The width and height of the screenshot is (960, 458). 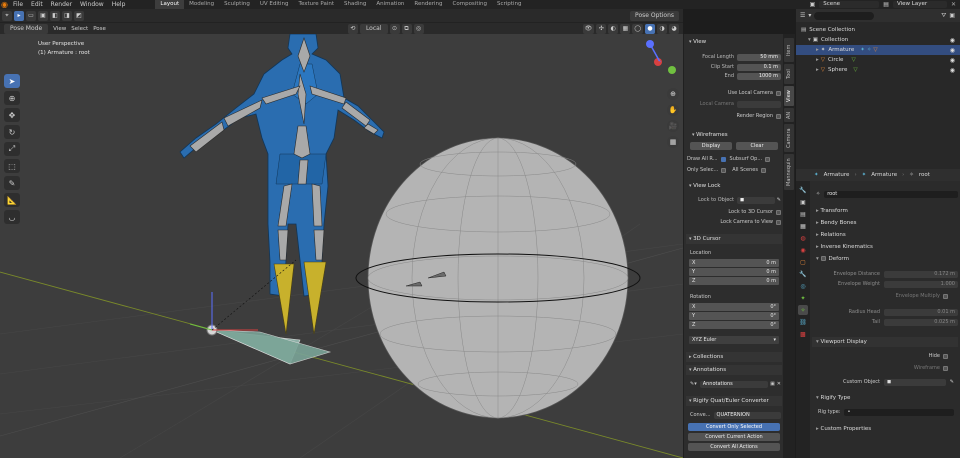 I want to click on envelope-multiply-checkbox, so click(x=945, y=296).